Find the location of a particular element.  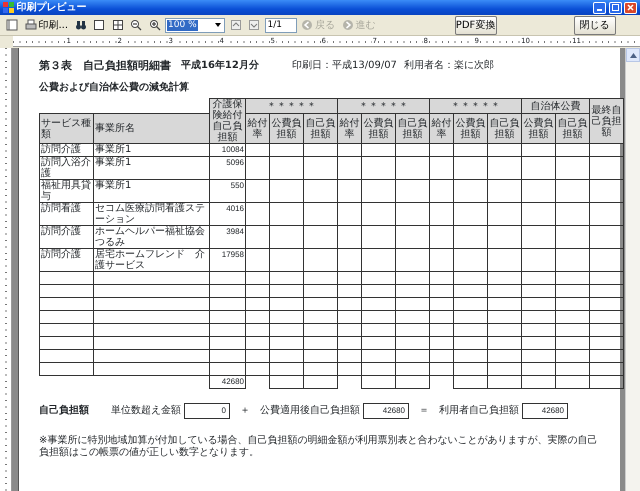

report-period: 平成16年12月分 is located at coordinates (220, 66).